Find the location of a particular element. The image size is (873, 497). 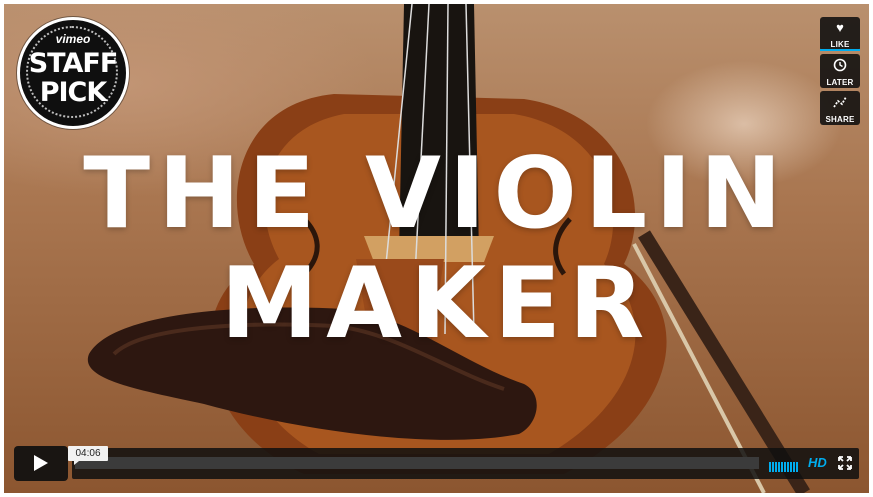

badge-line2: PICK is located at coordinates (73, 92).